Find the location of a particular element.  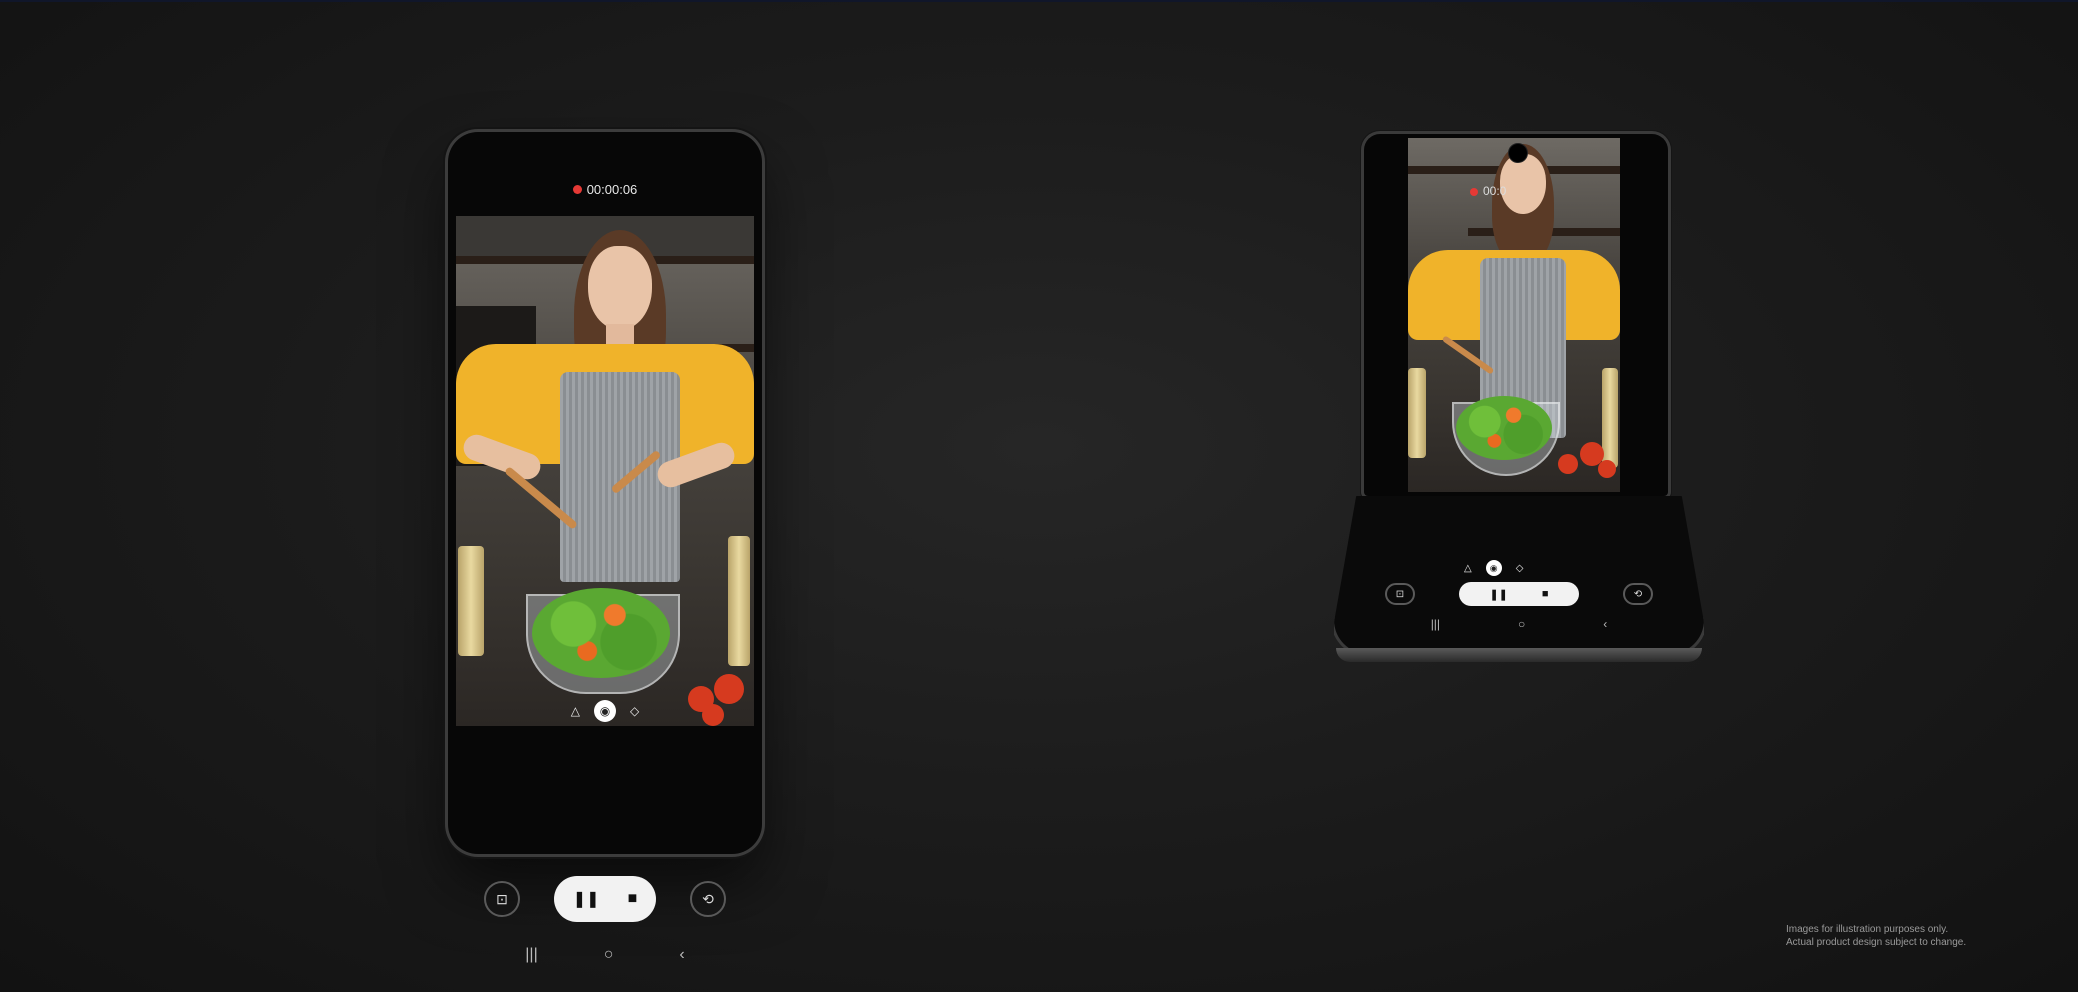

flip-recording-timer: 00:0 is located at coordinates (1495, 191).